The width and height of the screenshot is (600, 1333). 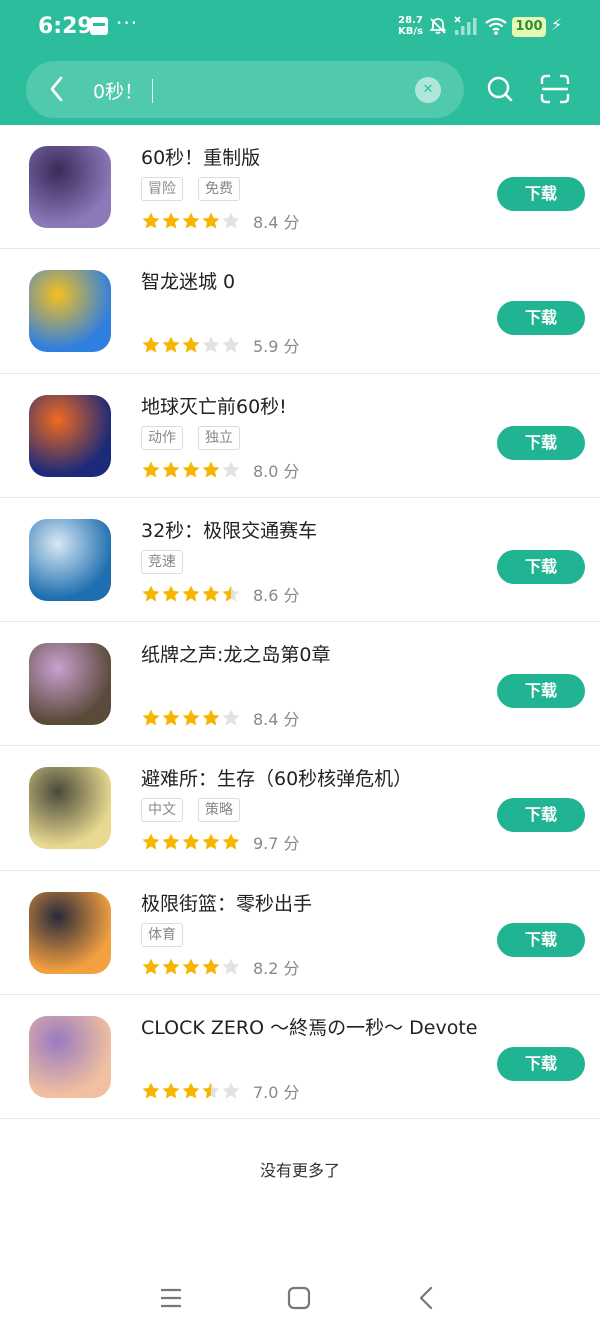 What do you see at coordinates (127, 23) in the screenshot?
I see `more-notifications-icon: ···` at bounding box center [127, 23].